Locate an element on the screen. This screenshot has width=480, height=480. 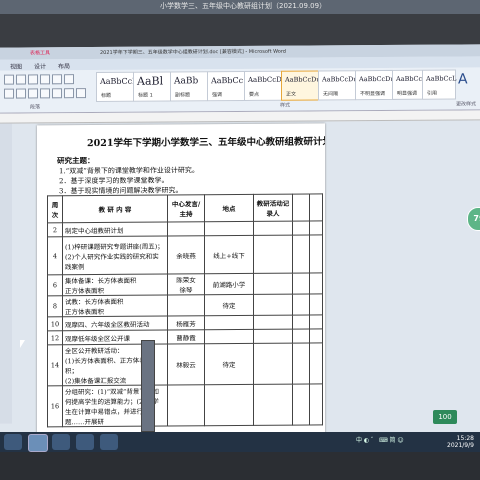
start-button-icon is located at coordinates (13, 442).